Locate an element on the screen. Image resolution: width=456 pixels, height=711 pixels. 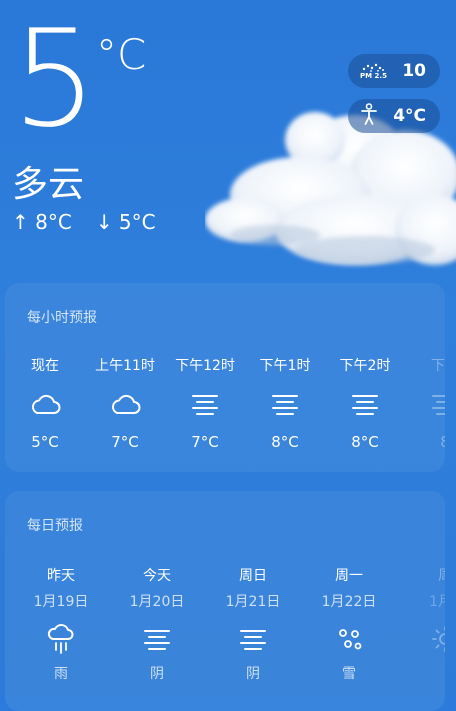
hour-time: 下午2时 is located at coordinates (365, 366).